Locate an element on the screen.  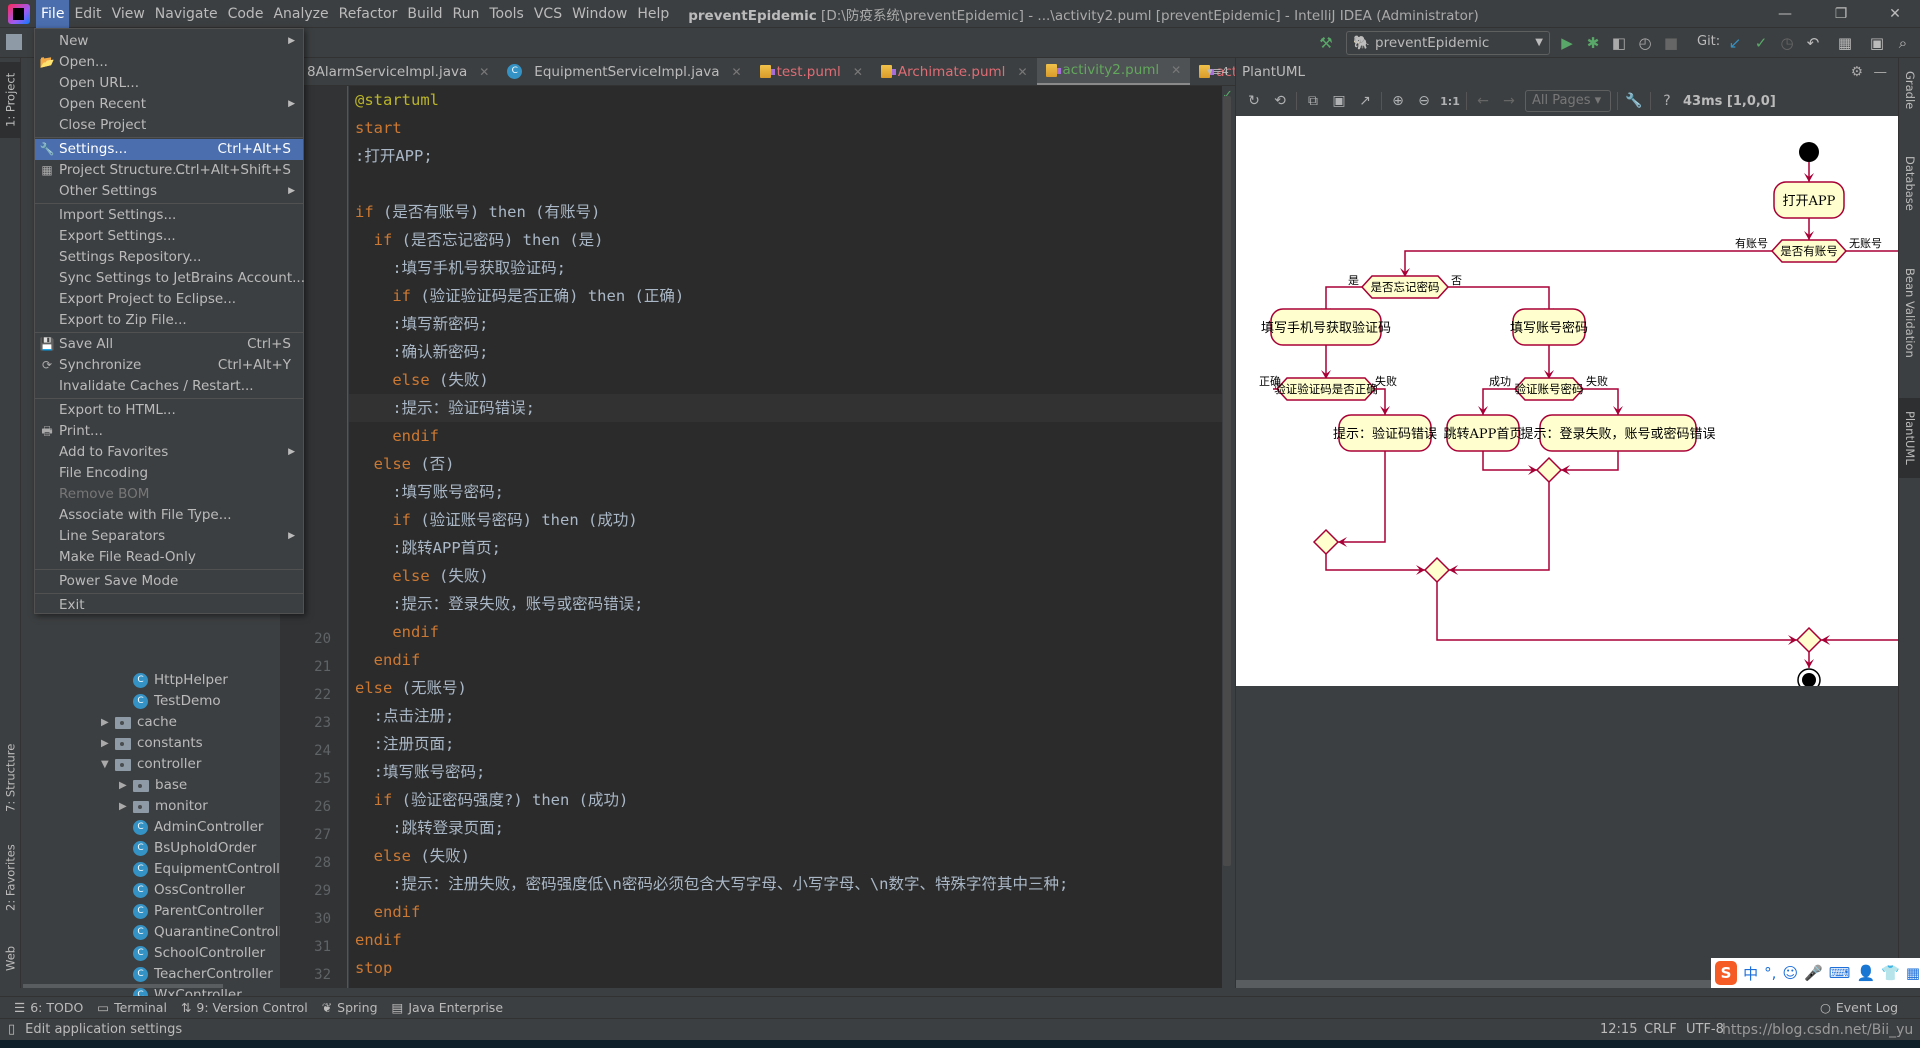
editor-vscrollbar is located at coordinates (1227, 481).